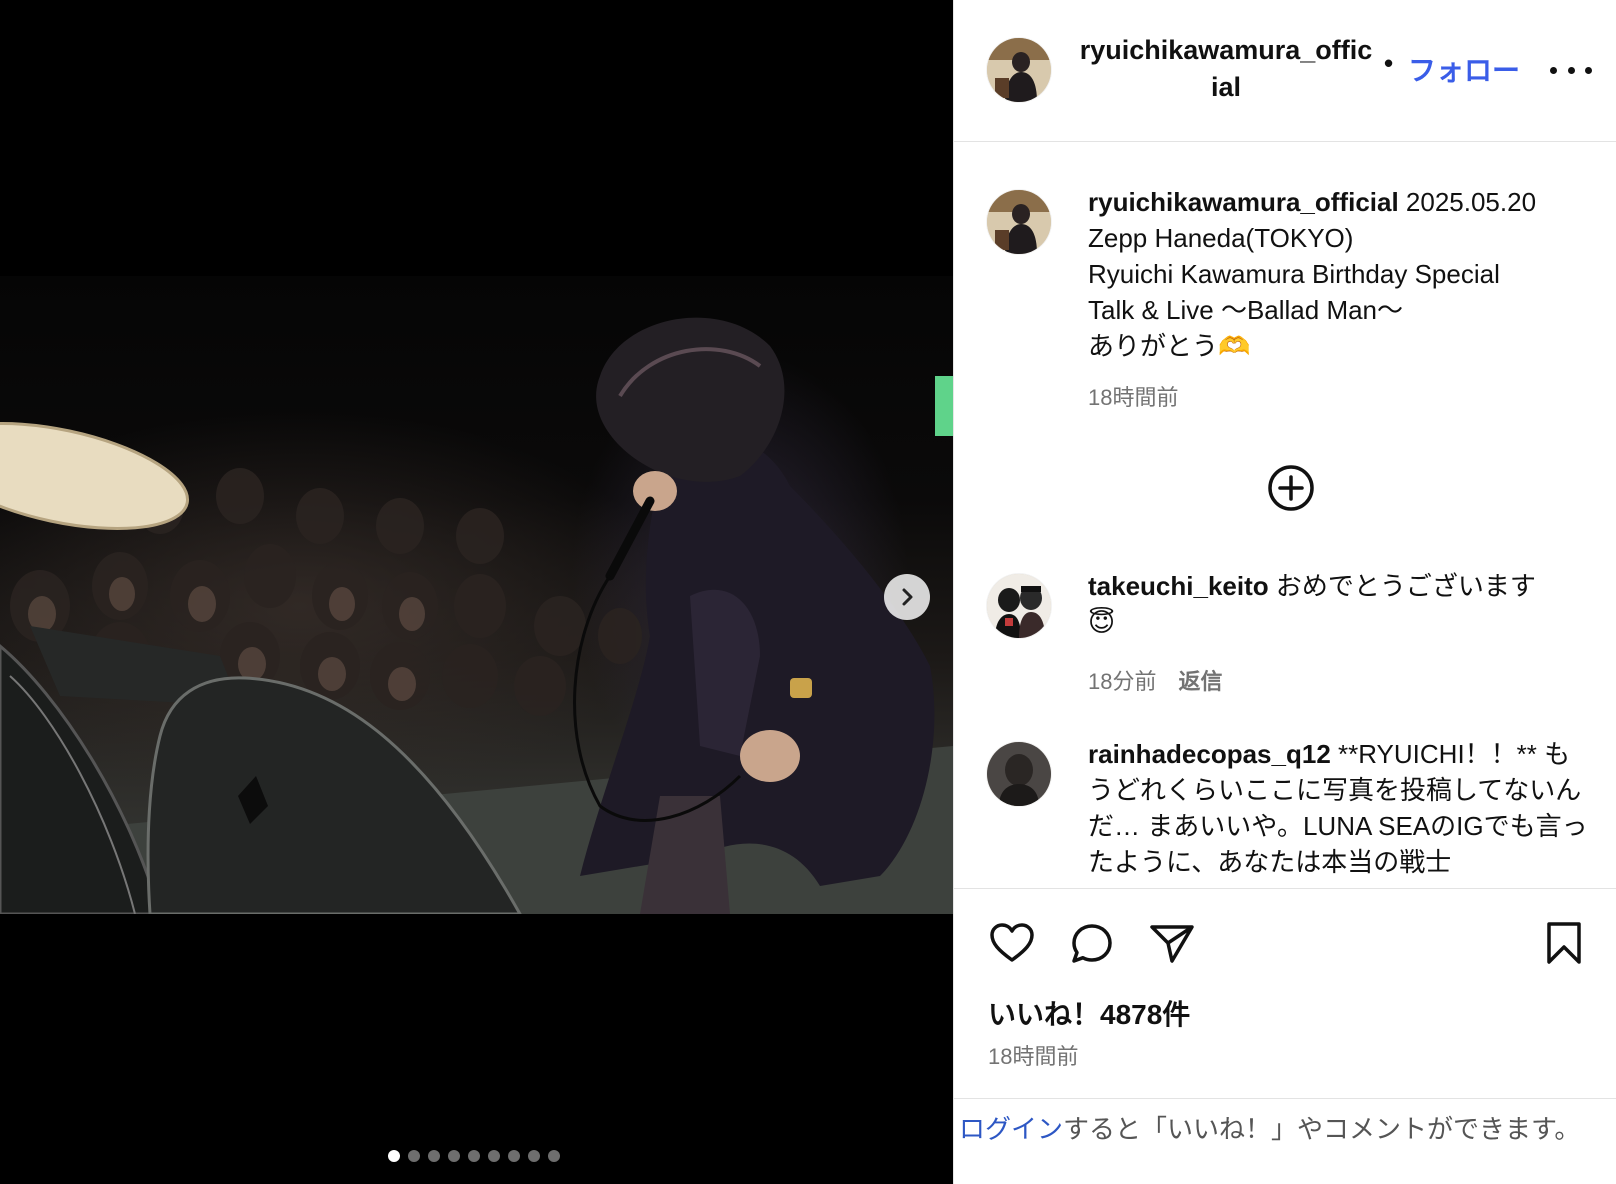  What do you see at coordinates (1234, 346) in the screenshot?
I see `heart-hands-emoji: 🫶` at bounding box center [1234, 346].